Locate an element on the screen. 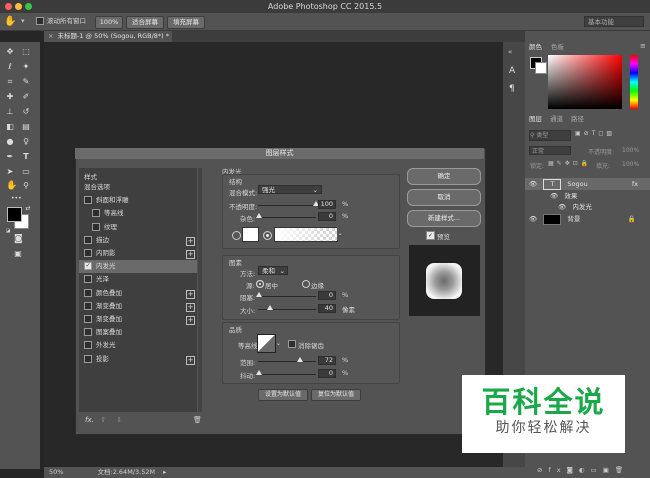 The height and width of the screenshot is (478, 650). source-center-radio is located at coordinates (260, 284).